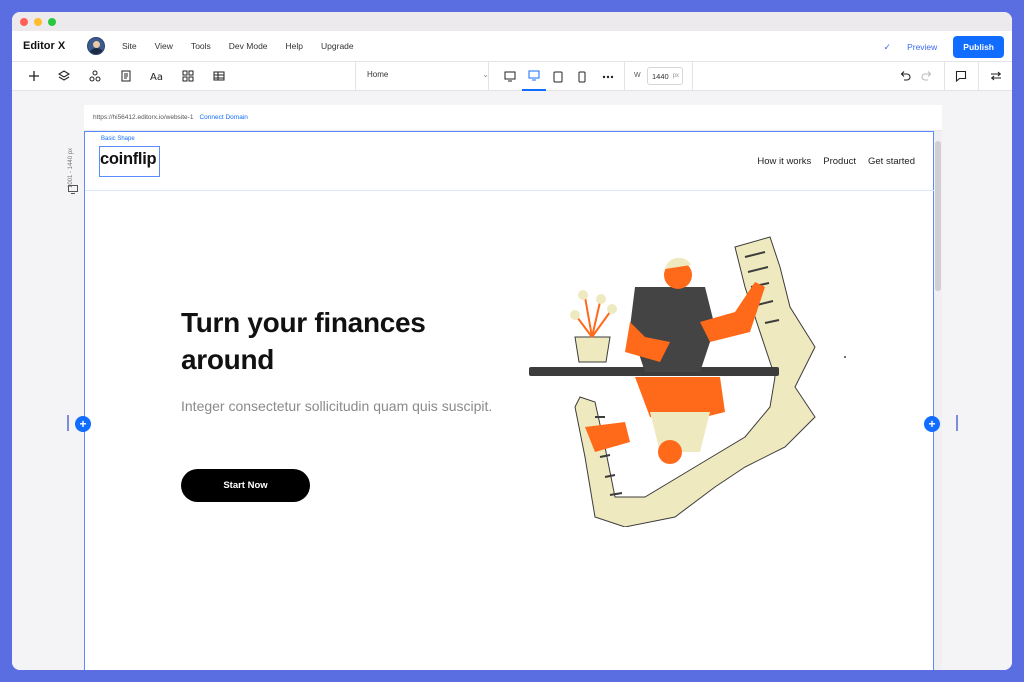  What do you see at coordinates (582, 76) in the screenshot?
I see `mobile-breakpoint-button` at bounding box center [582, 76].